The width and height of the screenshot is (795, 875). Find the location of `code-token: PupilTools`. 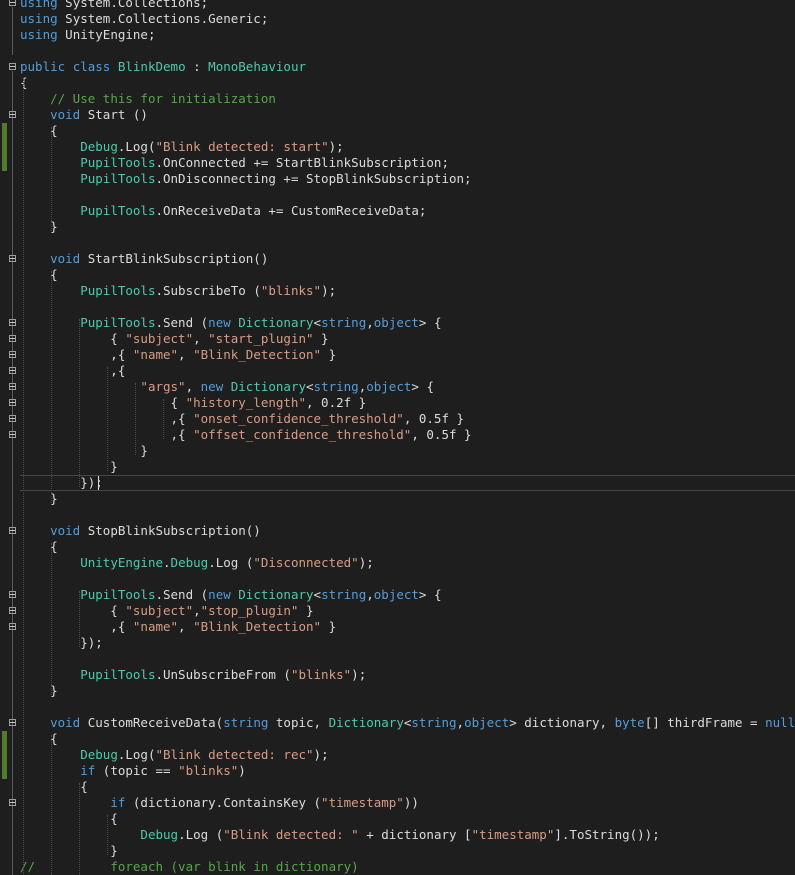

code-token: PupilTools is located at coordinates (118, 290).